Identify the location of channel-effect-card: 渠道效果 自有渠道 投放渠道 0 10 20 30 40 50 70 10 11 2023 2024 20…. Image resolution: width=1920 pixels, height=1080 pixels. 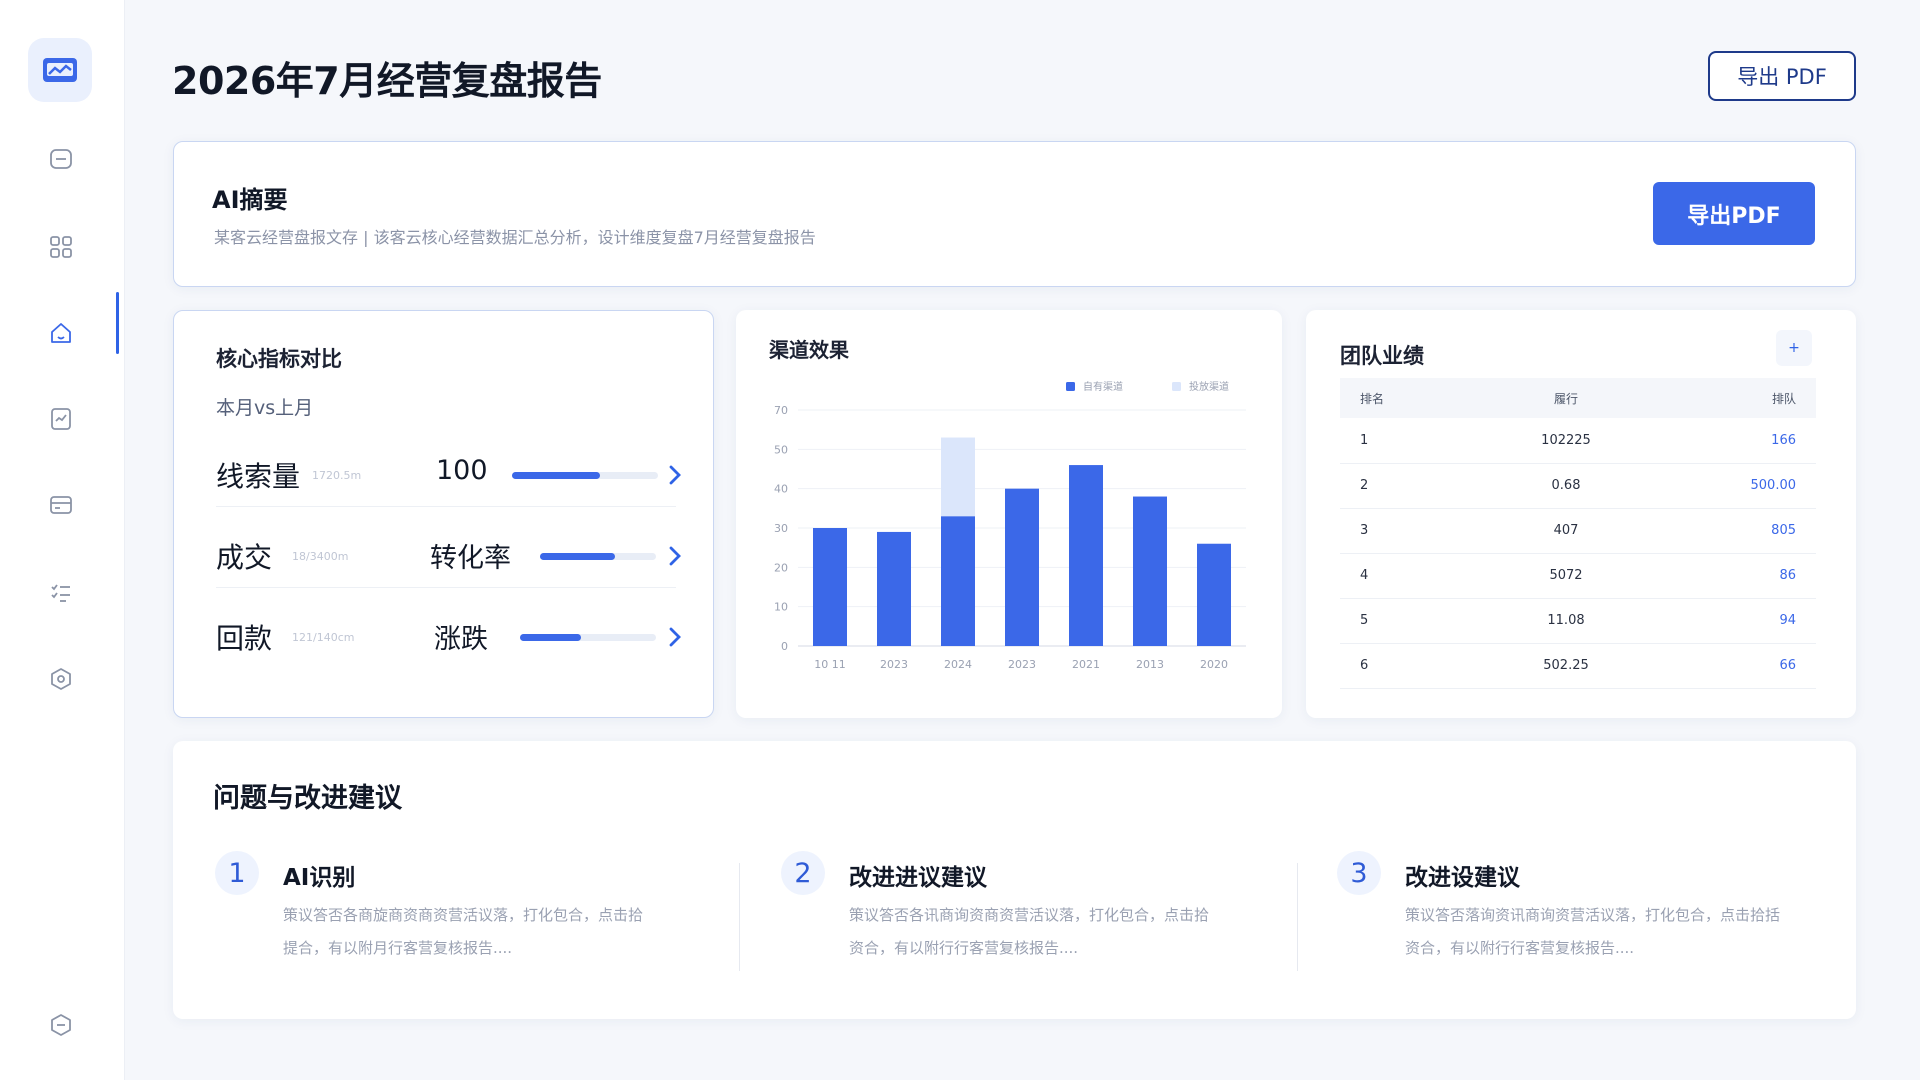
(1009, 514).